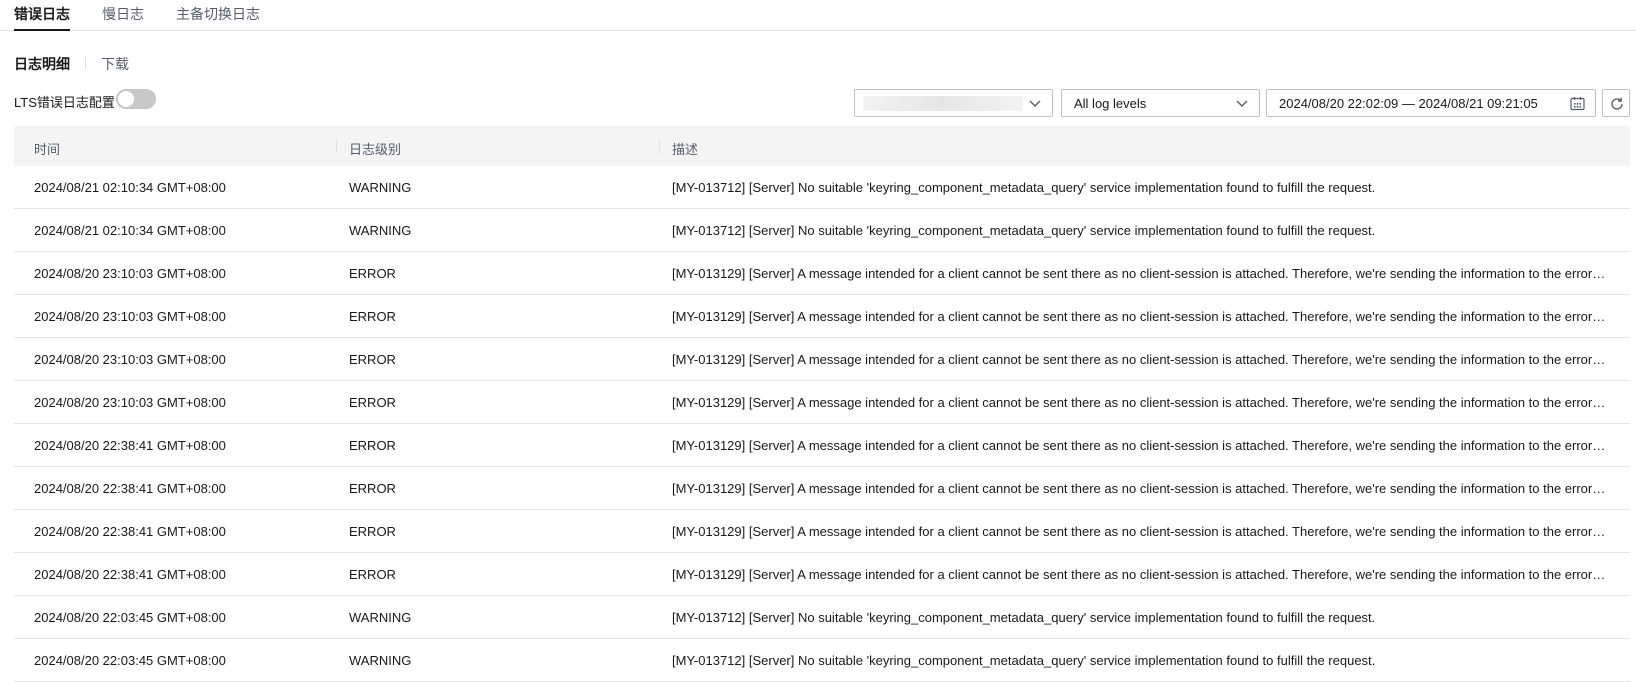 This screenshot has height=682, width=1636. Describe the element at coordinates (115, 64) in the screenshot. I see `tab-download: 下载` at that location.